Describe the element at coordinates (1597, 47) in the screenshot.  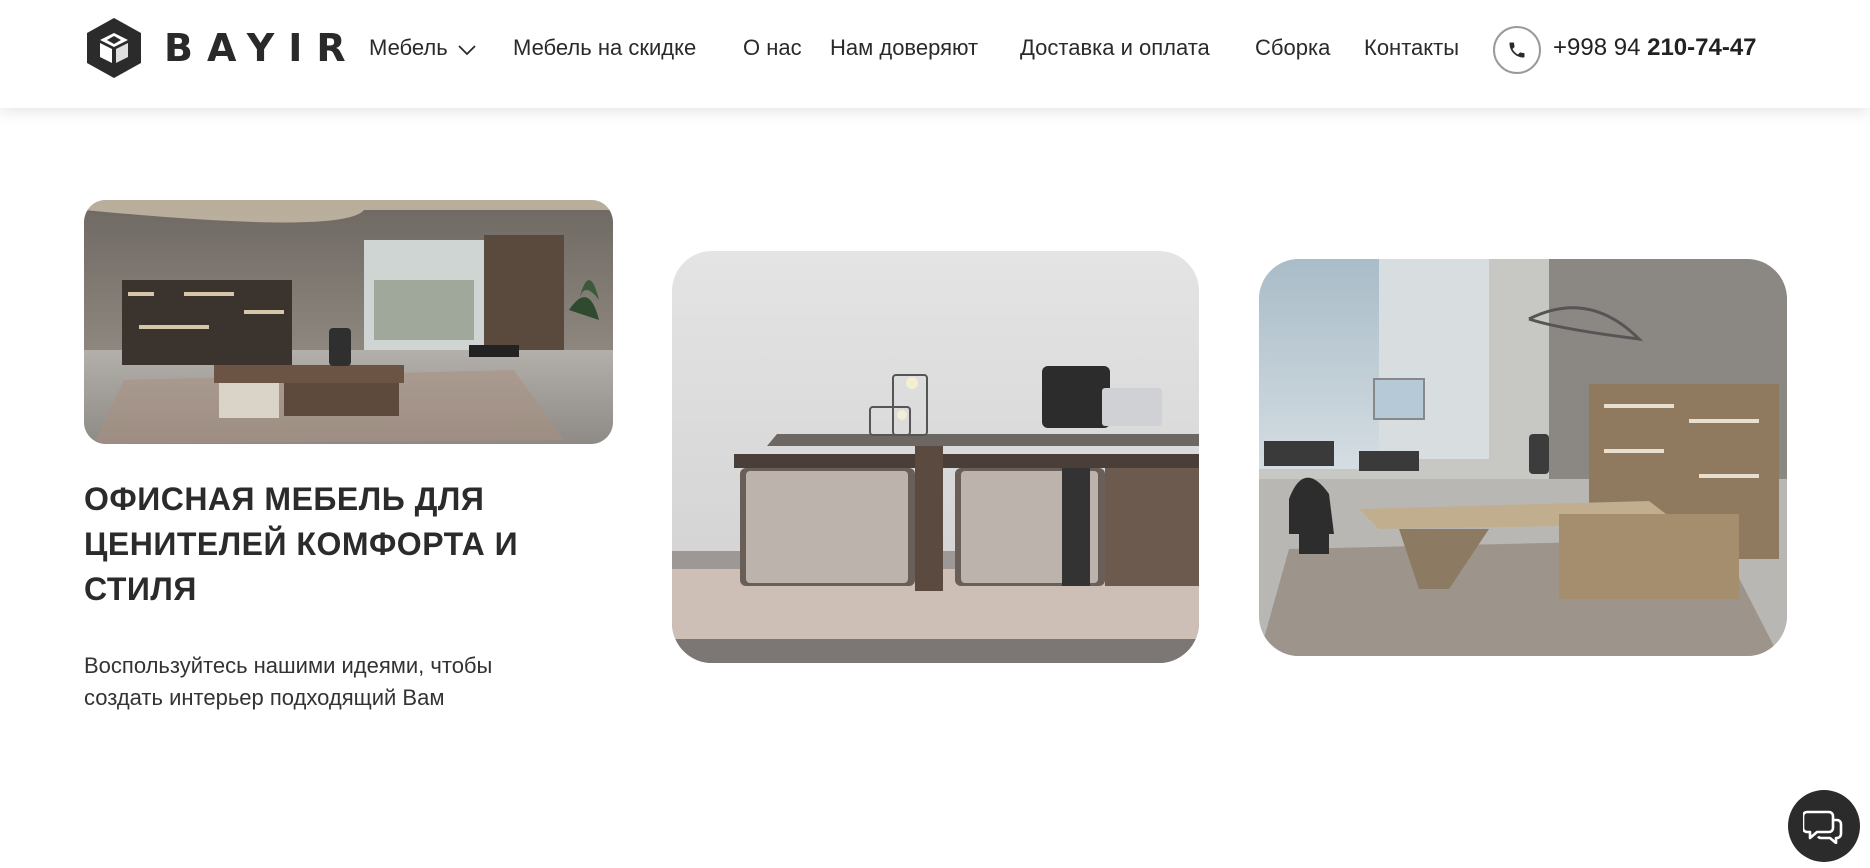
I see `phone-prefix: +998 94` at that location.